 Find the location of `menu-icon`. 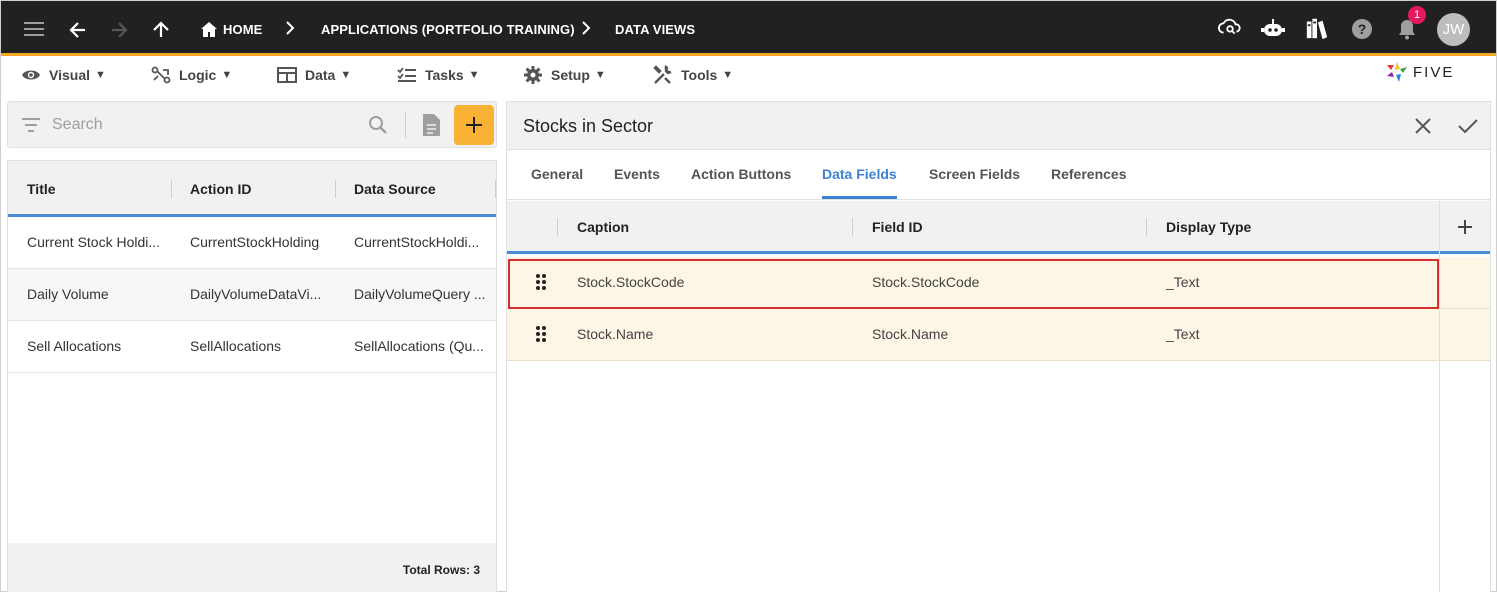

menu-icon is located at coordinates (34, 29).